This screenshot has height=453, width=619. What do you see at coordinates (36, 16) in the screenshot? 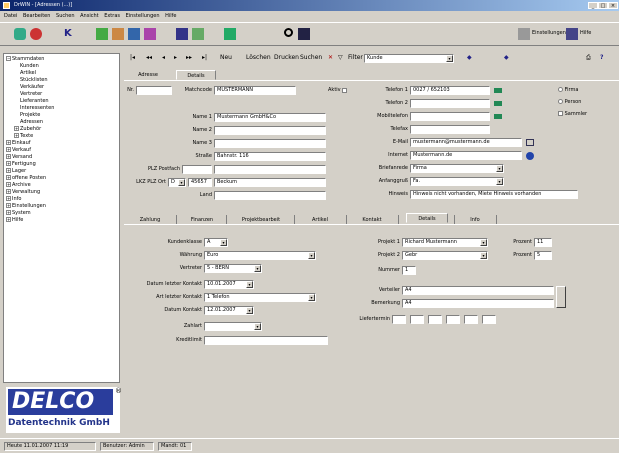
I see `menu-bearbeiten: Bearbeiten` at bounding box center [36, 16].